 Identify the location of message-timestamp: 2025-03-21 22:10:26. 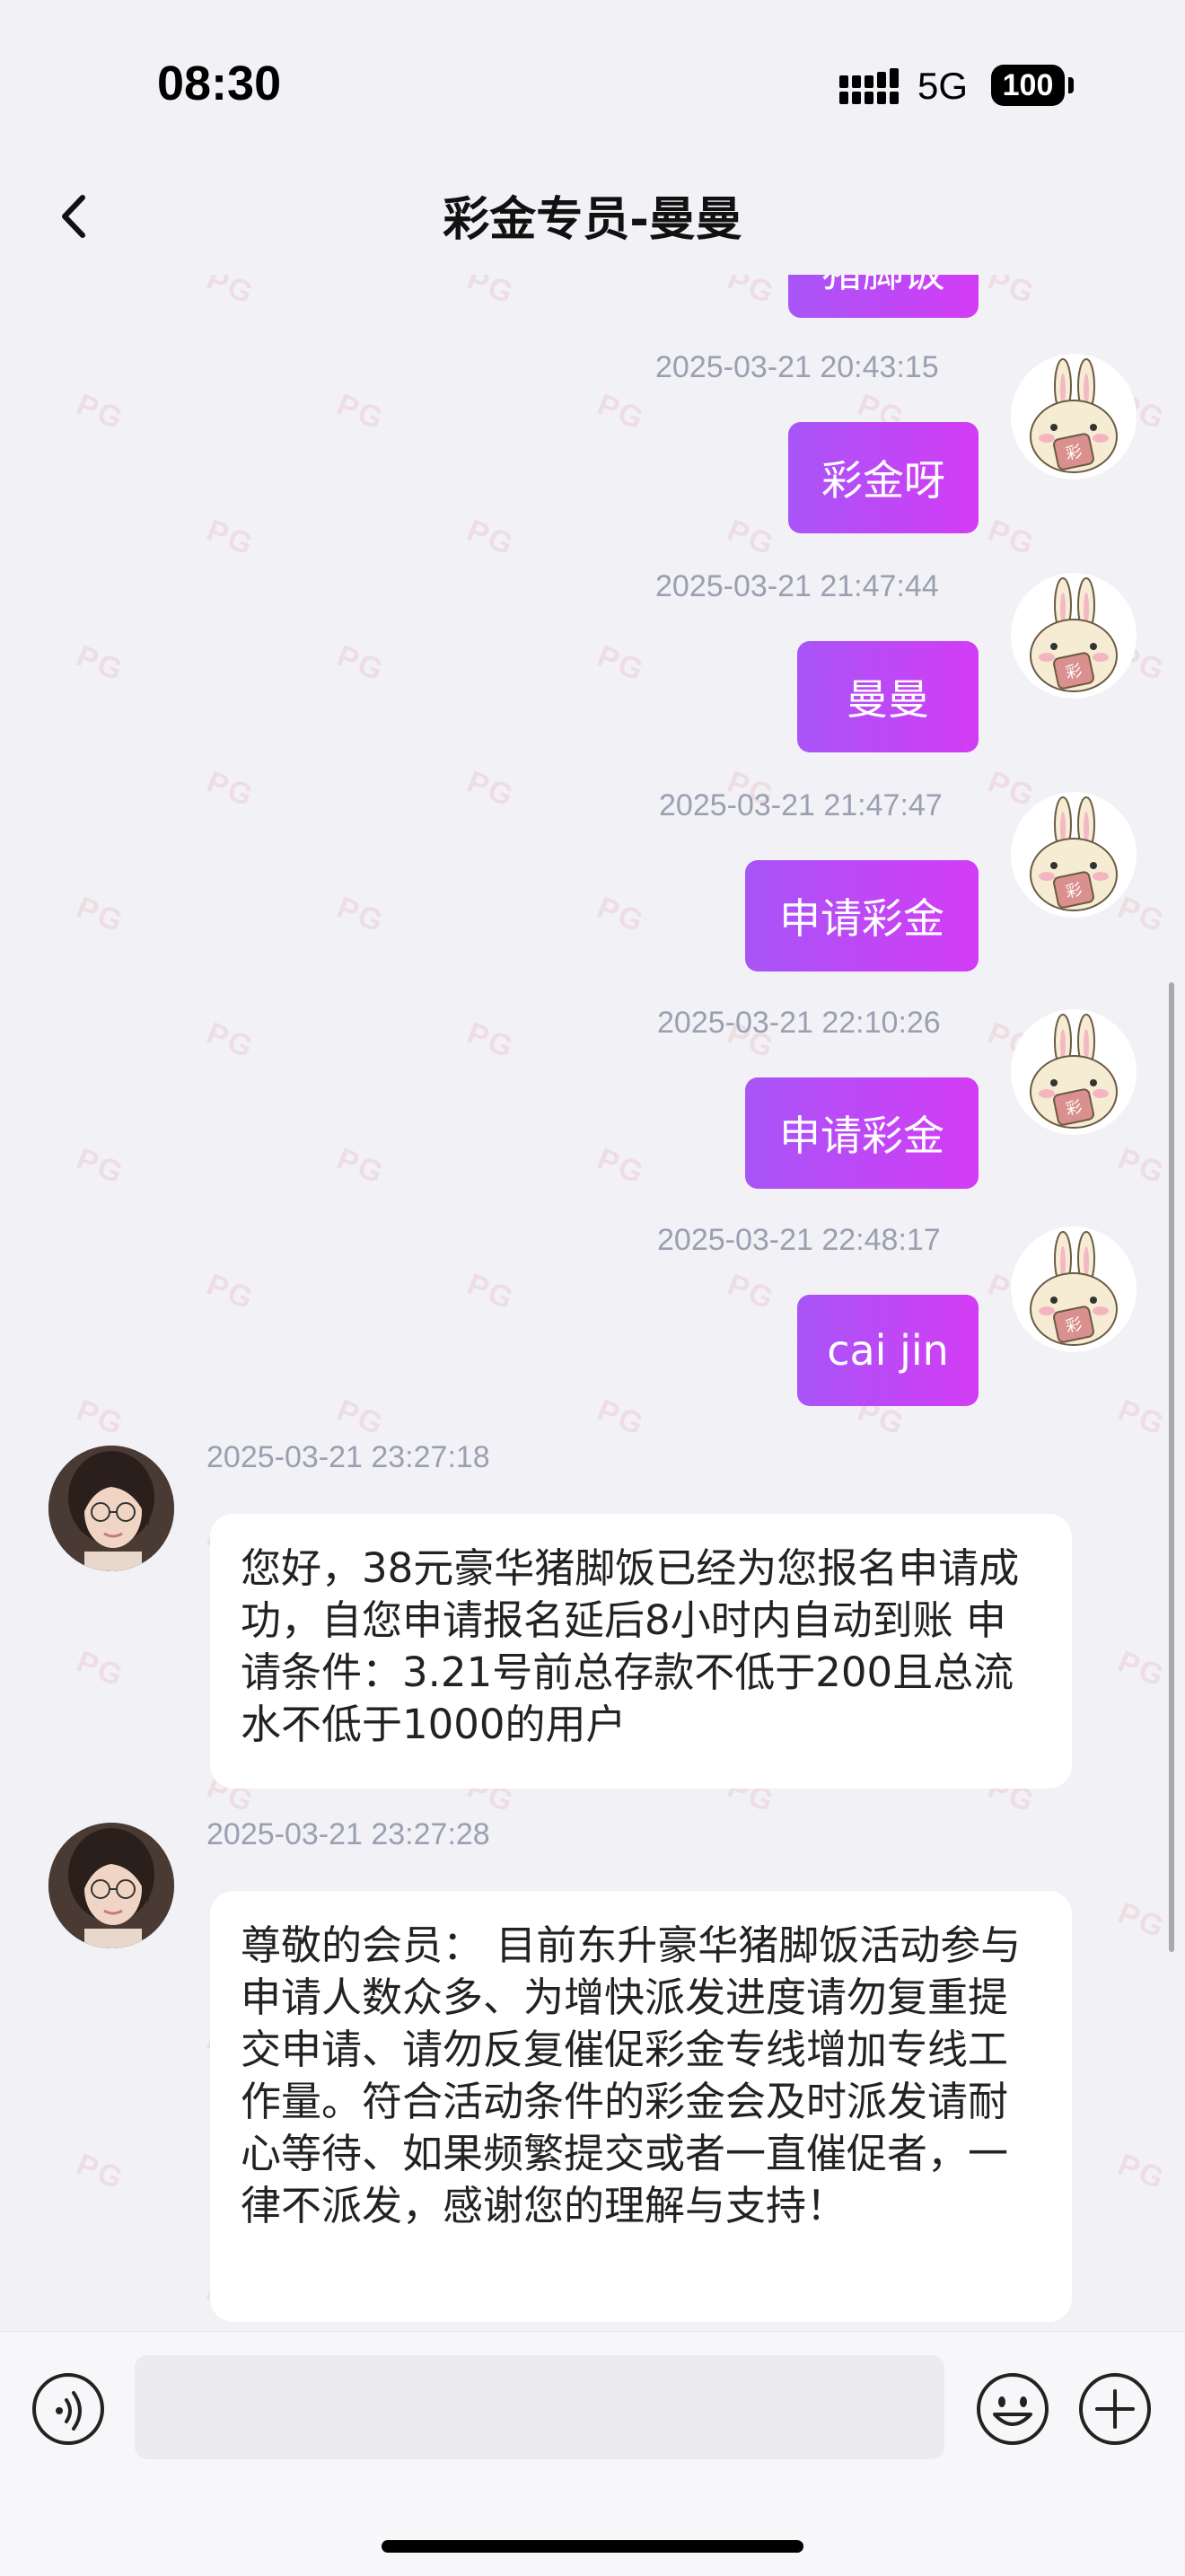
(799, 1023).